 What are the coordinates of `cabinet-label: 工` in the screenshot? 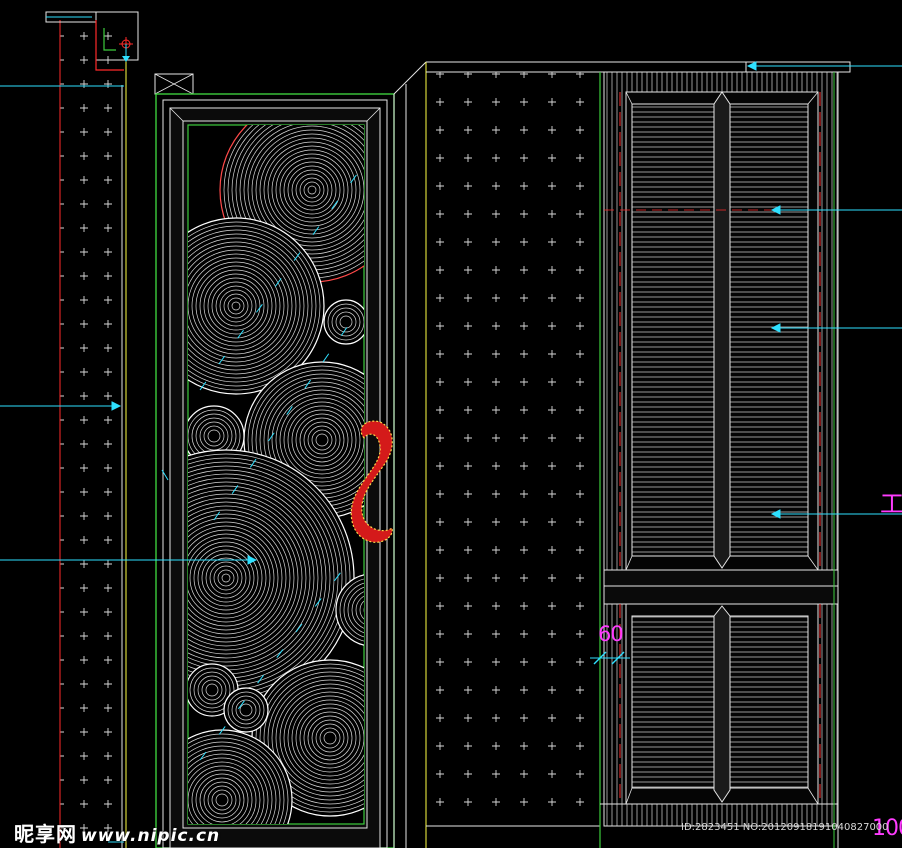 It's located at (891, 504).